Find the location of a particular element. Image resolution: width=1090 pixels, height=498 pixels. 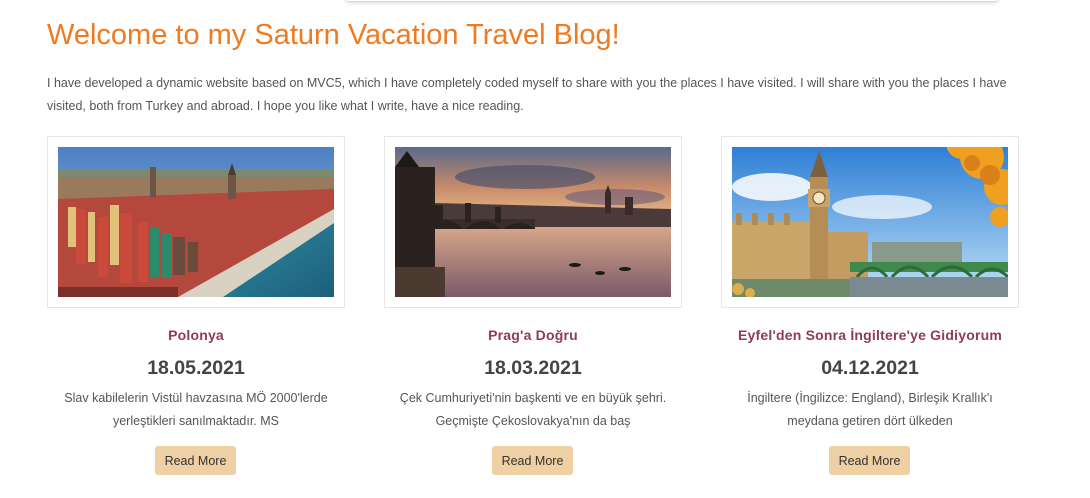

post-date: 18.05.2021 is located at coordinates (196, 368).